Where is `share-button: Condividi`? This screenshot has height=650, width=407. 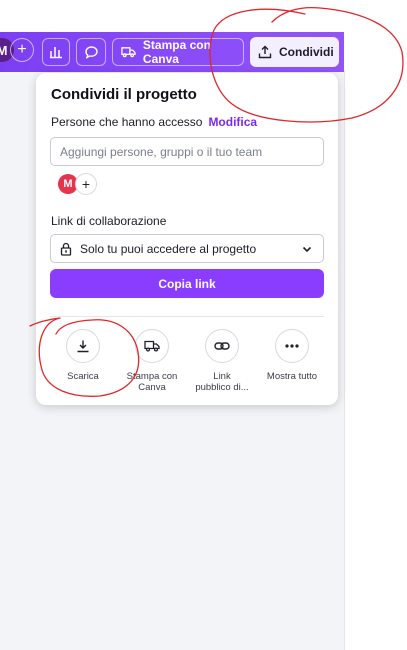
share-button: Condividi is located at coordinates (294, 52).